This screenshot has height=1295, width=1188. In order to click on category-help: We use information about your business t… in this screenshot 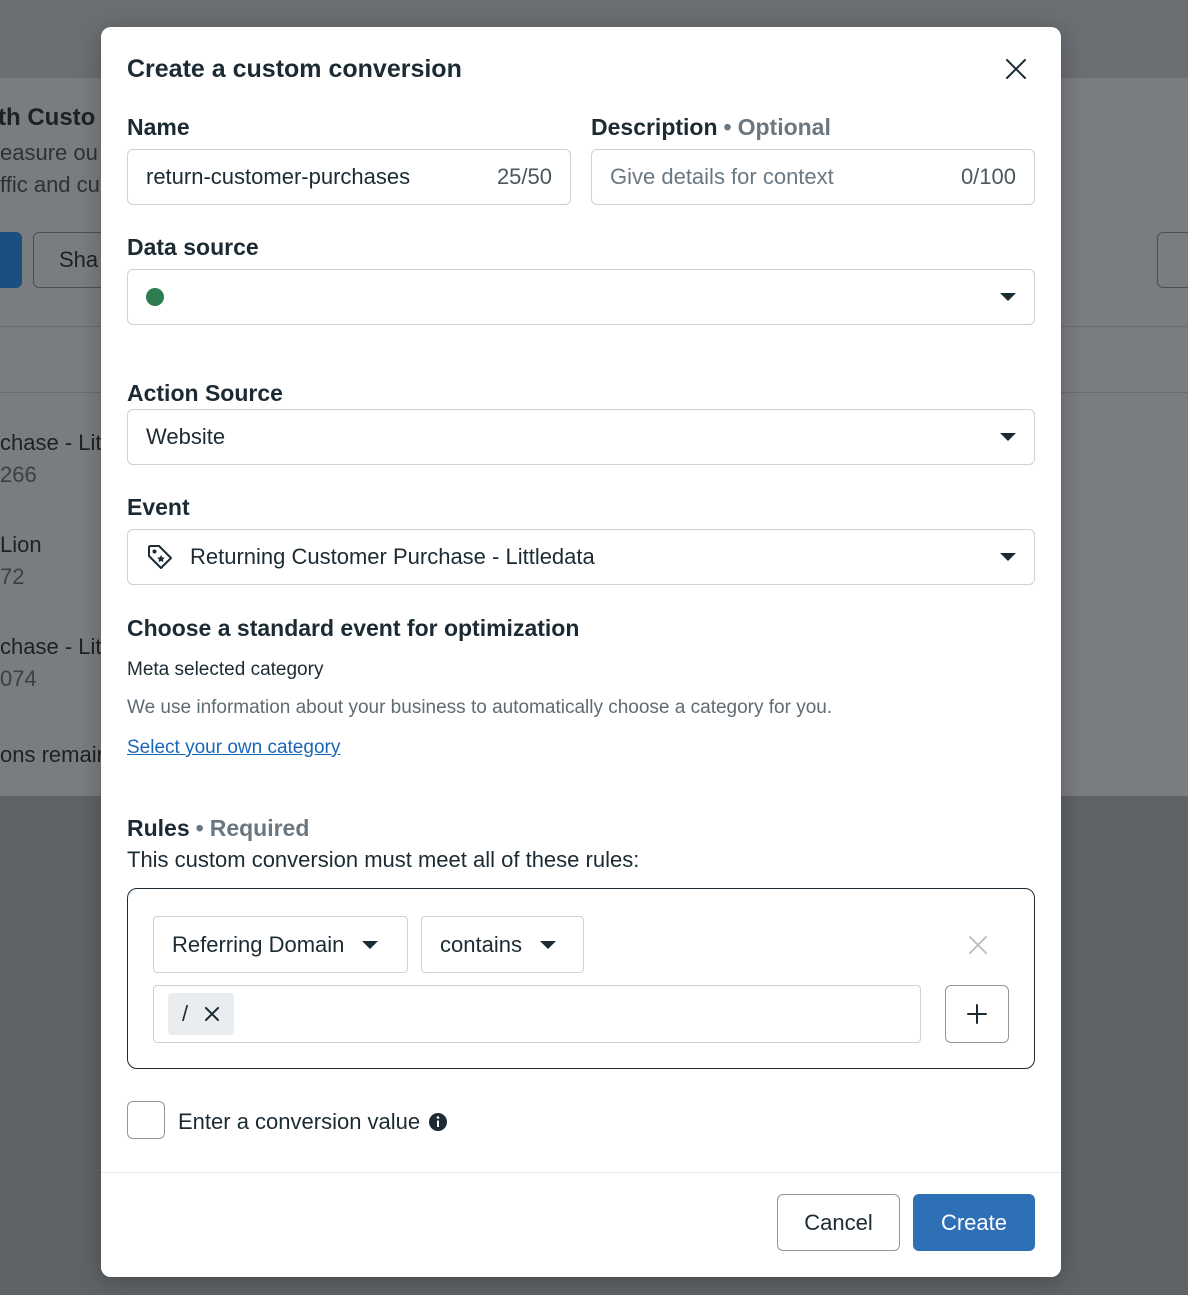, I will do `click(480, 707)`.